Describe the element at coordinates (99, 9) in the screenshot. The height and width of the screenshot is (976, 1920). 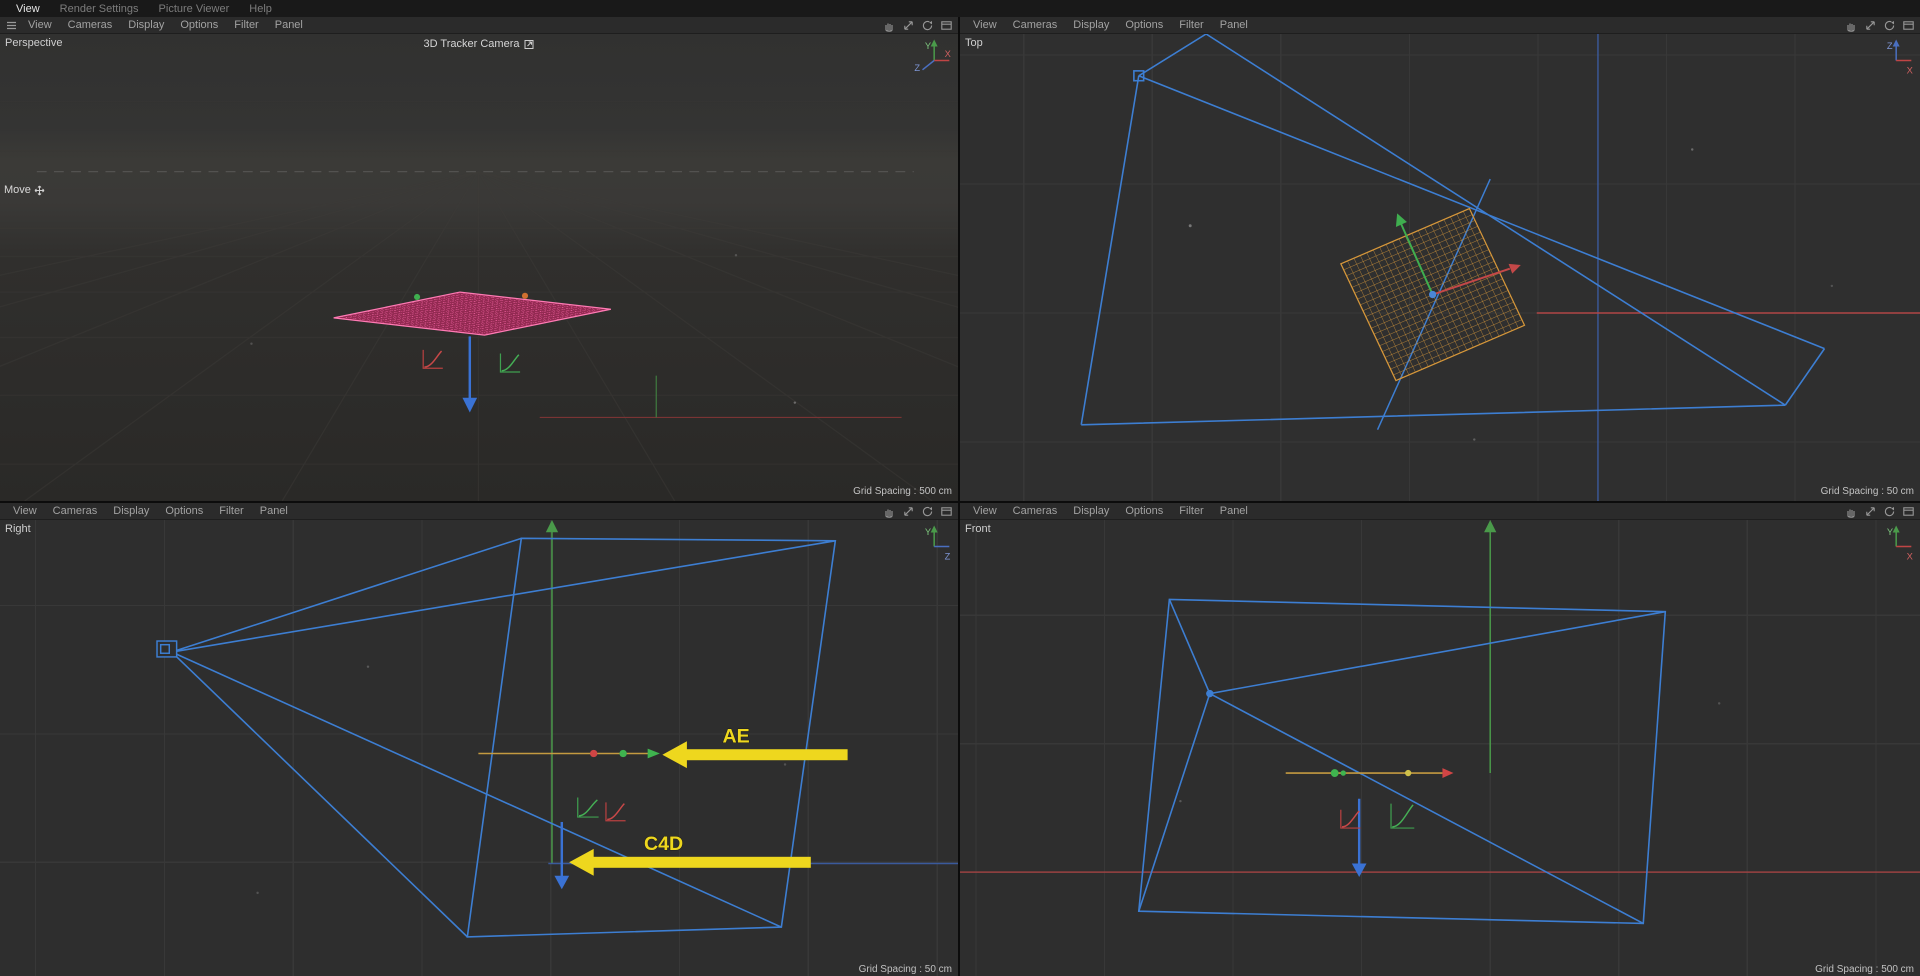
I see `global-menu-render-settings: Render Settings` at that location.